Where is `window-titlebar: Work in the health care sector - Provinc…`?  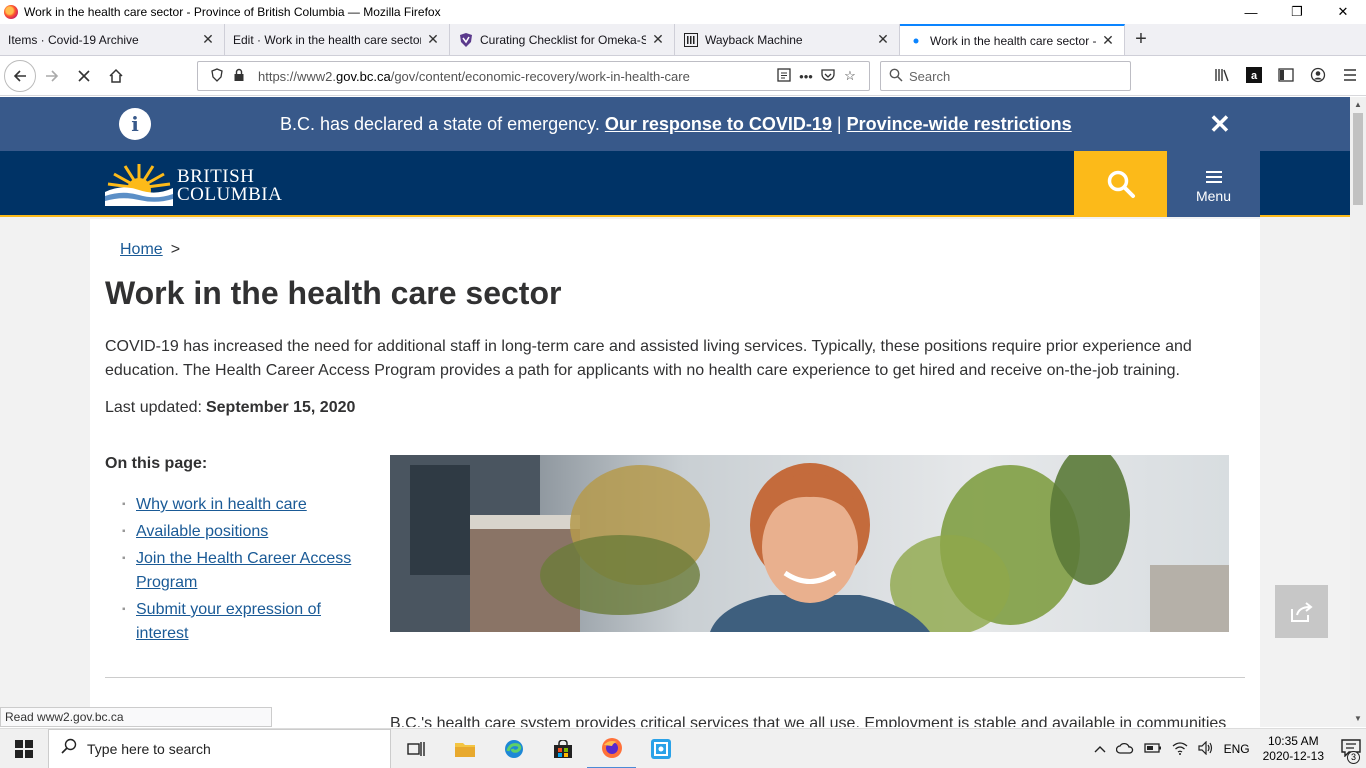
window-titlebar: Work in the health care sector - Provinc… is located at coordinates (683, 12).